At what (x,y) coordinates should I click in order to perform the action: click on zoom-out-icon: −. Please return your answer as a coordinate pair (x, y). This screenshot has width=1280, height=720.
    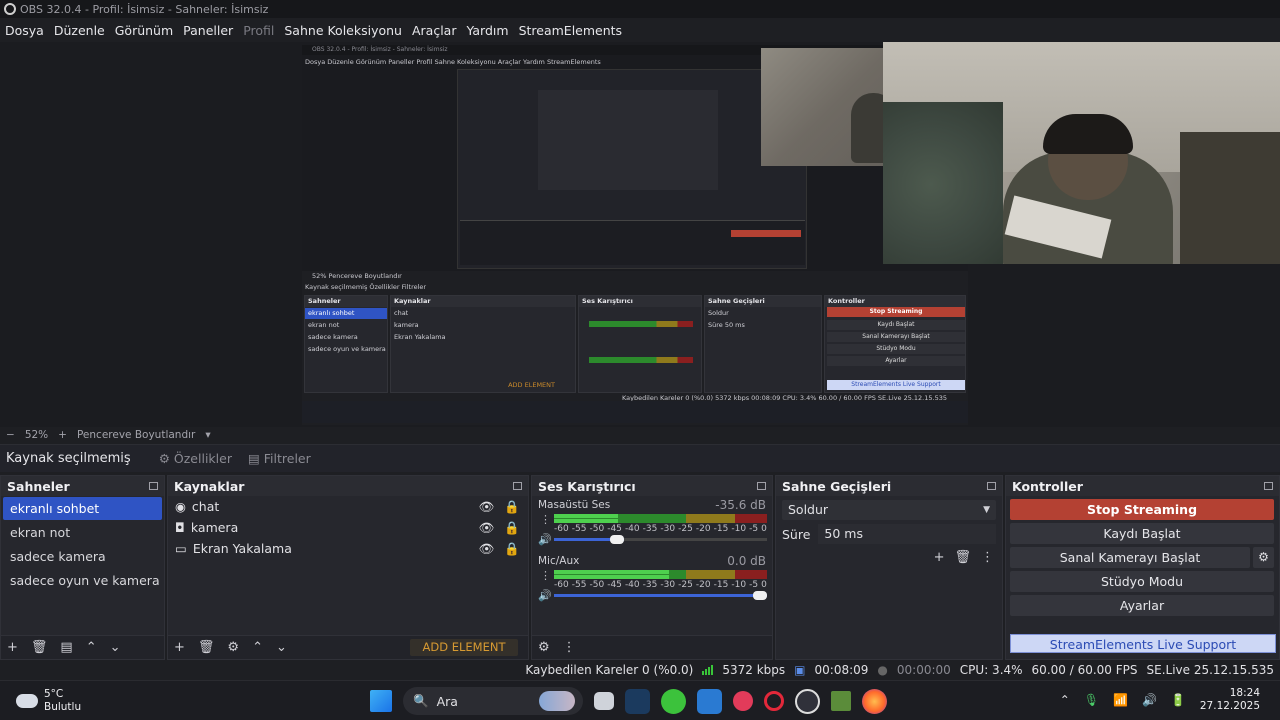
    Looking at the image, I should click on (10, 435).